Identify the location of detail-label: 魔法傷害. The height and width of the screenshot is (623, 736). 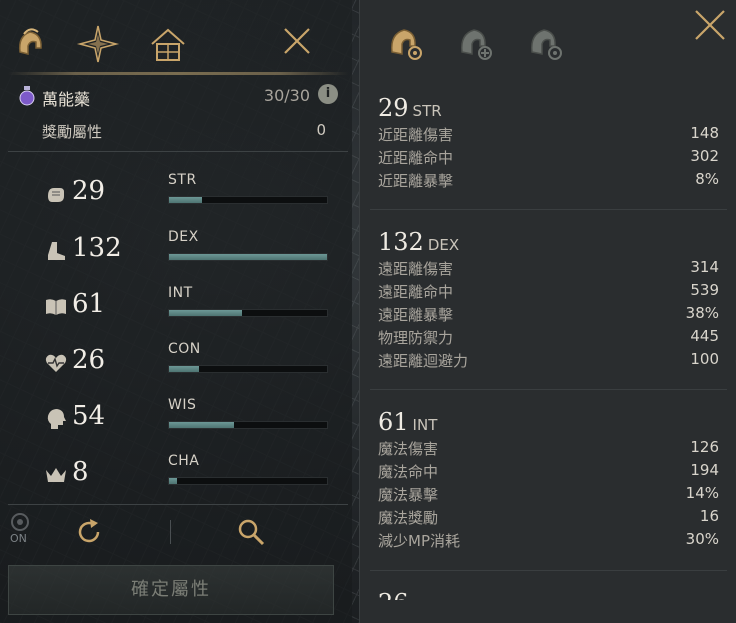
(408, 449).